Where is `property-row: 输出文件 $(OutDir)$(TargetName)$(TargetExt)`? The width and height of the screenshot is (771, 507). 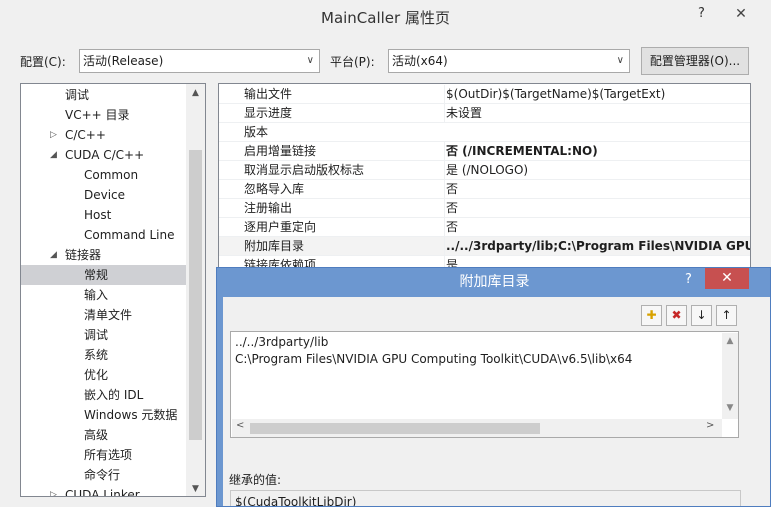
property-row: 输出文件 $(OutDir)$(TargetName)$(TargetExt) is located at coordinates (484, 94).